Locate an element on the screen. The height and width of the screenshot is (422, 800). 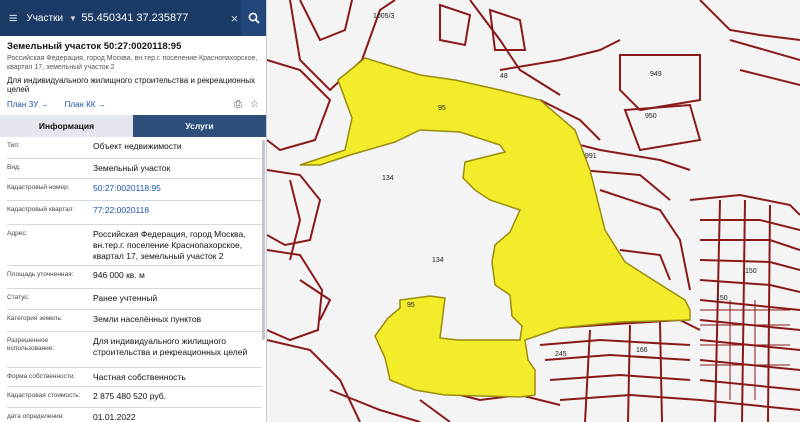
search-input is located at coordinates (152, 18).